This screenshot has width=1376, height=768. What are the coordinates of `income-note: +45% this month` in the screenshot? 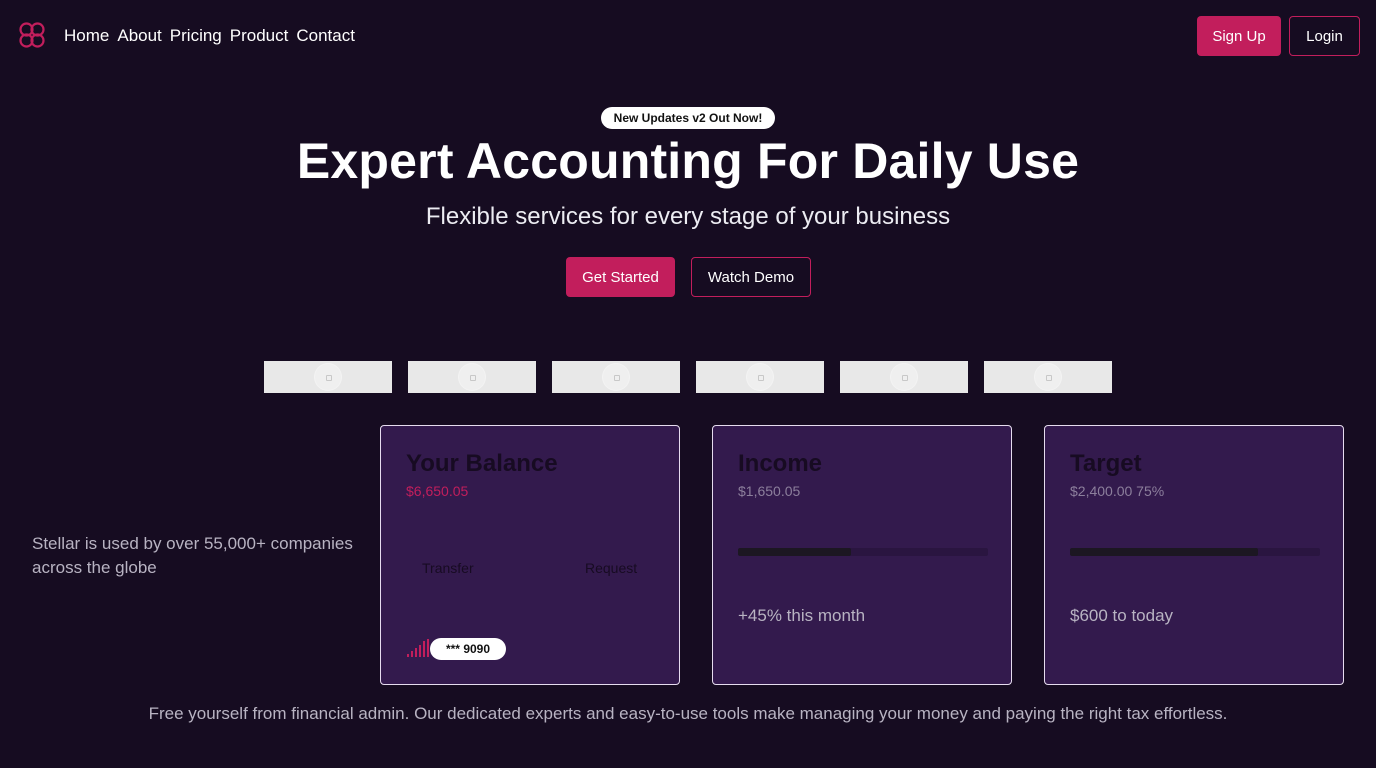 It's located at (802, 615).